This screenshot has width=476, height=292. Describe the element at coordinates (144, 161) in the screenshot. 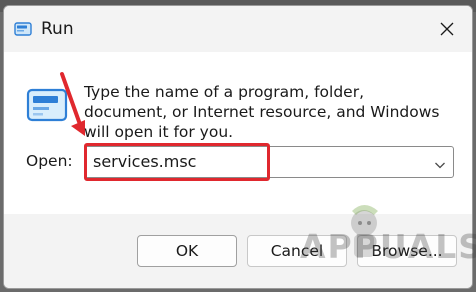

I see `open-input: services.msc` at that location.